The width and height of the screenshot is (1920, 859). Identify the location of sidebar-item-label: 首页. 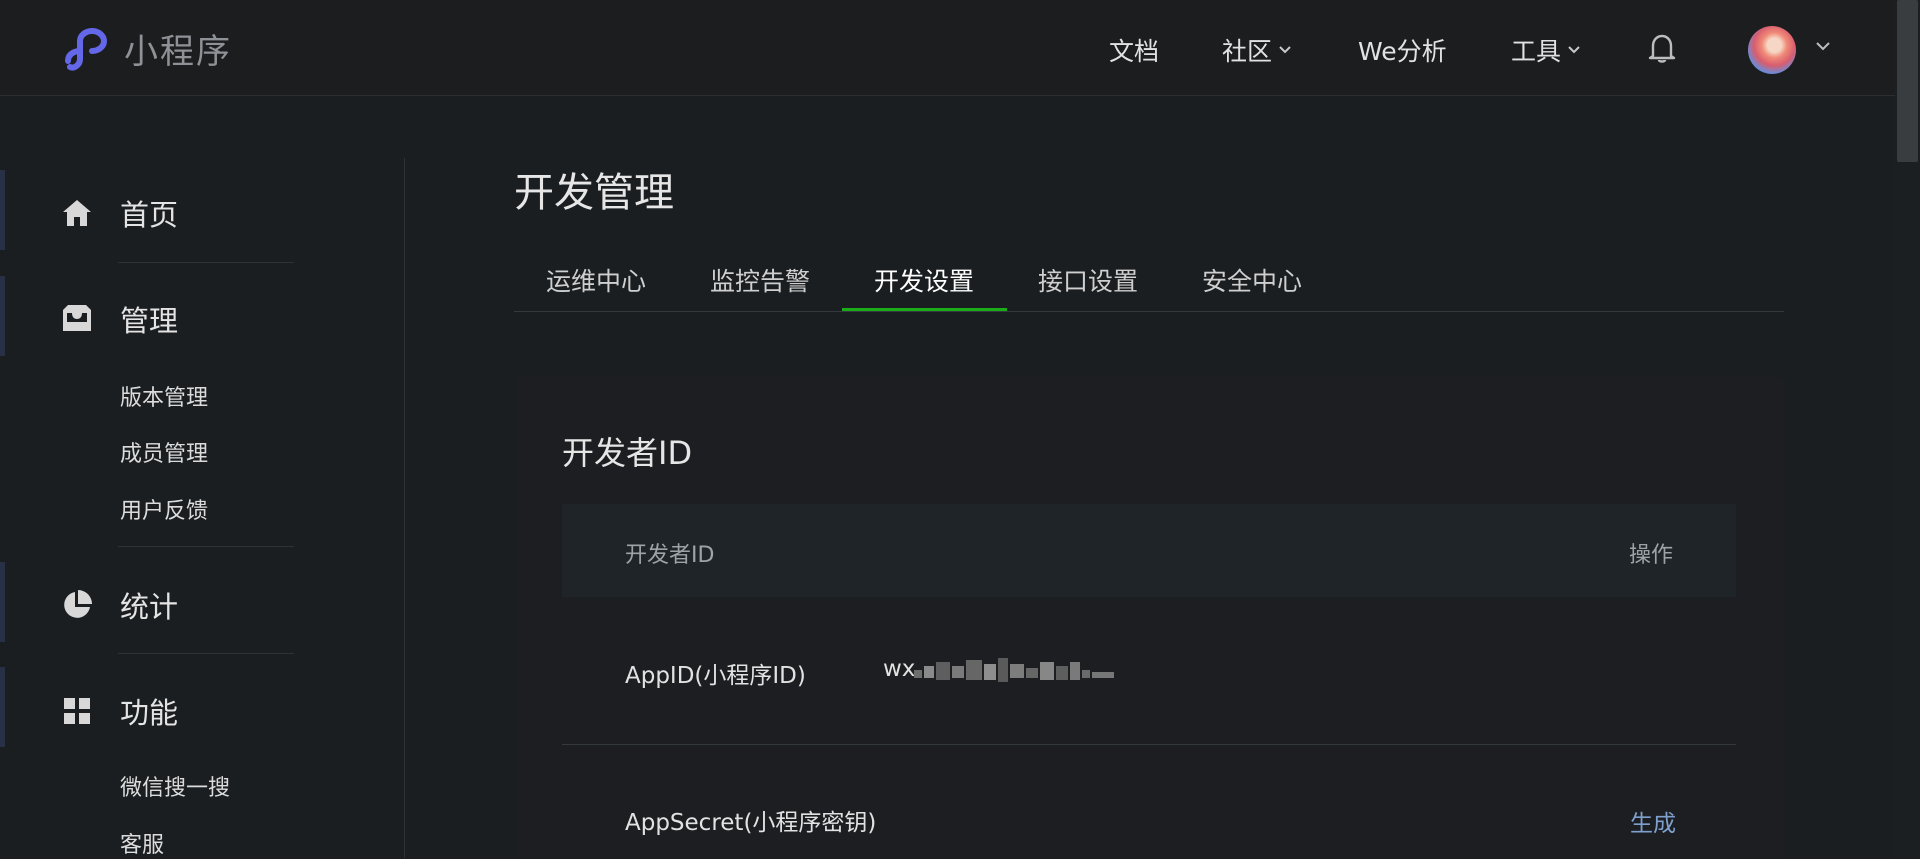
(149, 215).